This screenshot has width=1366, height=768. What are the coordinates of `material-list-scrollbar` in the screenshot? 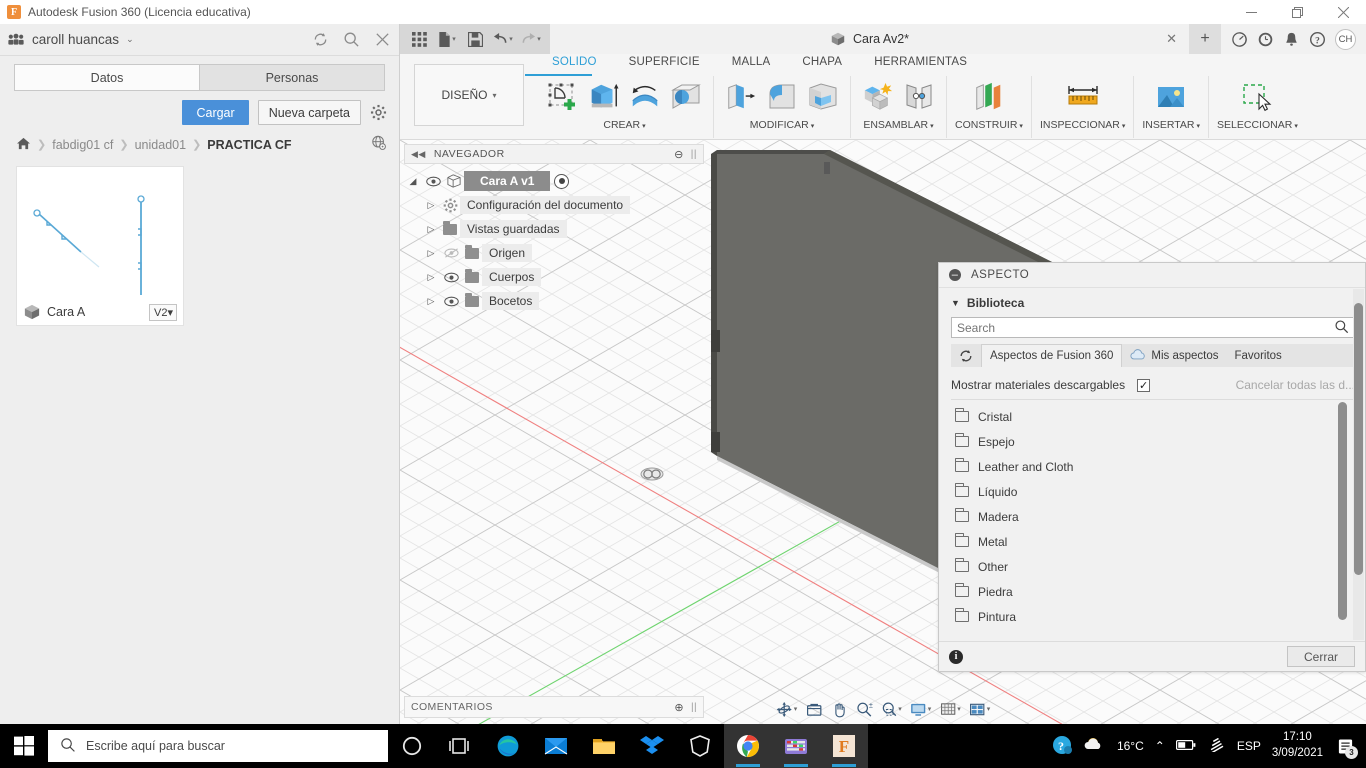 It's located at (1342, 520).